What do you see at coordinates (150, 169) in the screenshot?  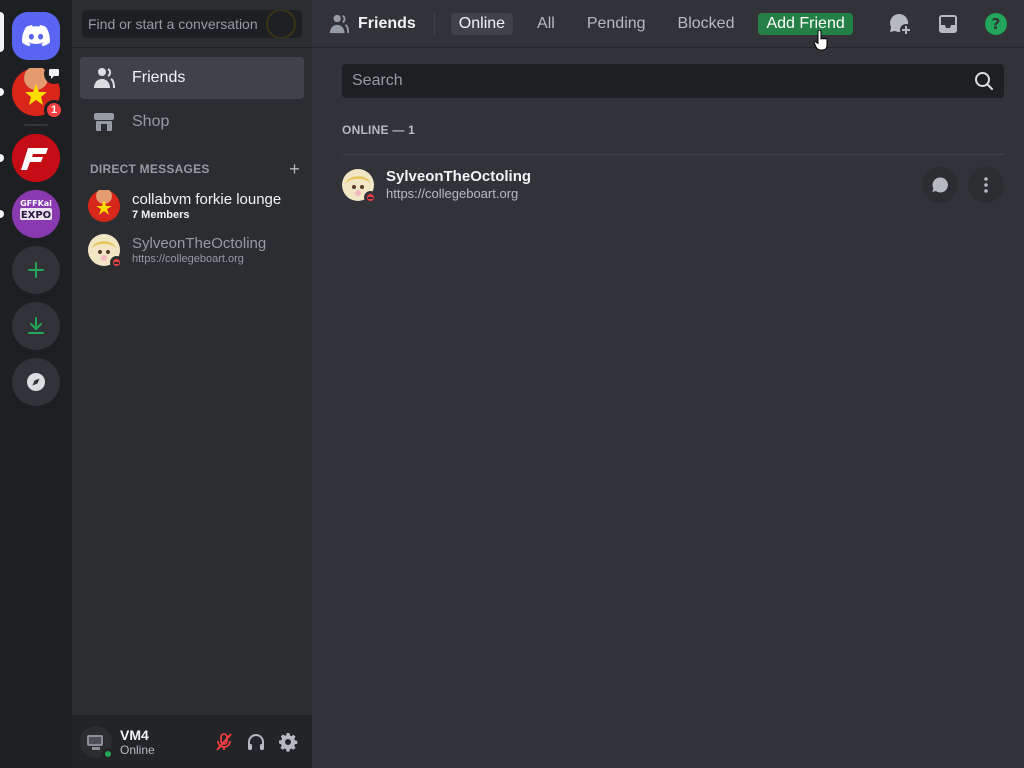 I see `direct-messages-heading: DIRECT MESSAGES` at bounding box center [150, 169].